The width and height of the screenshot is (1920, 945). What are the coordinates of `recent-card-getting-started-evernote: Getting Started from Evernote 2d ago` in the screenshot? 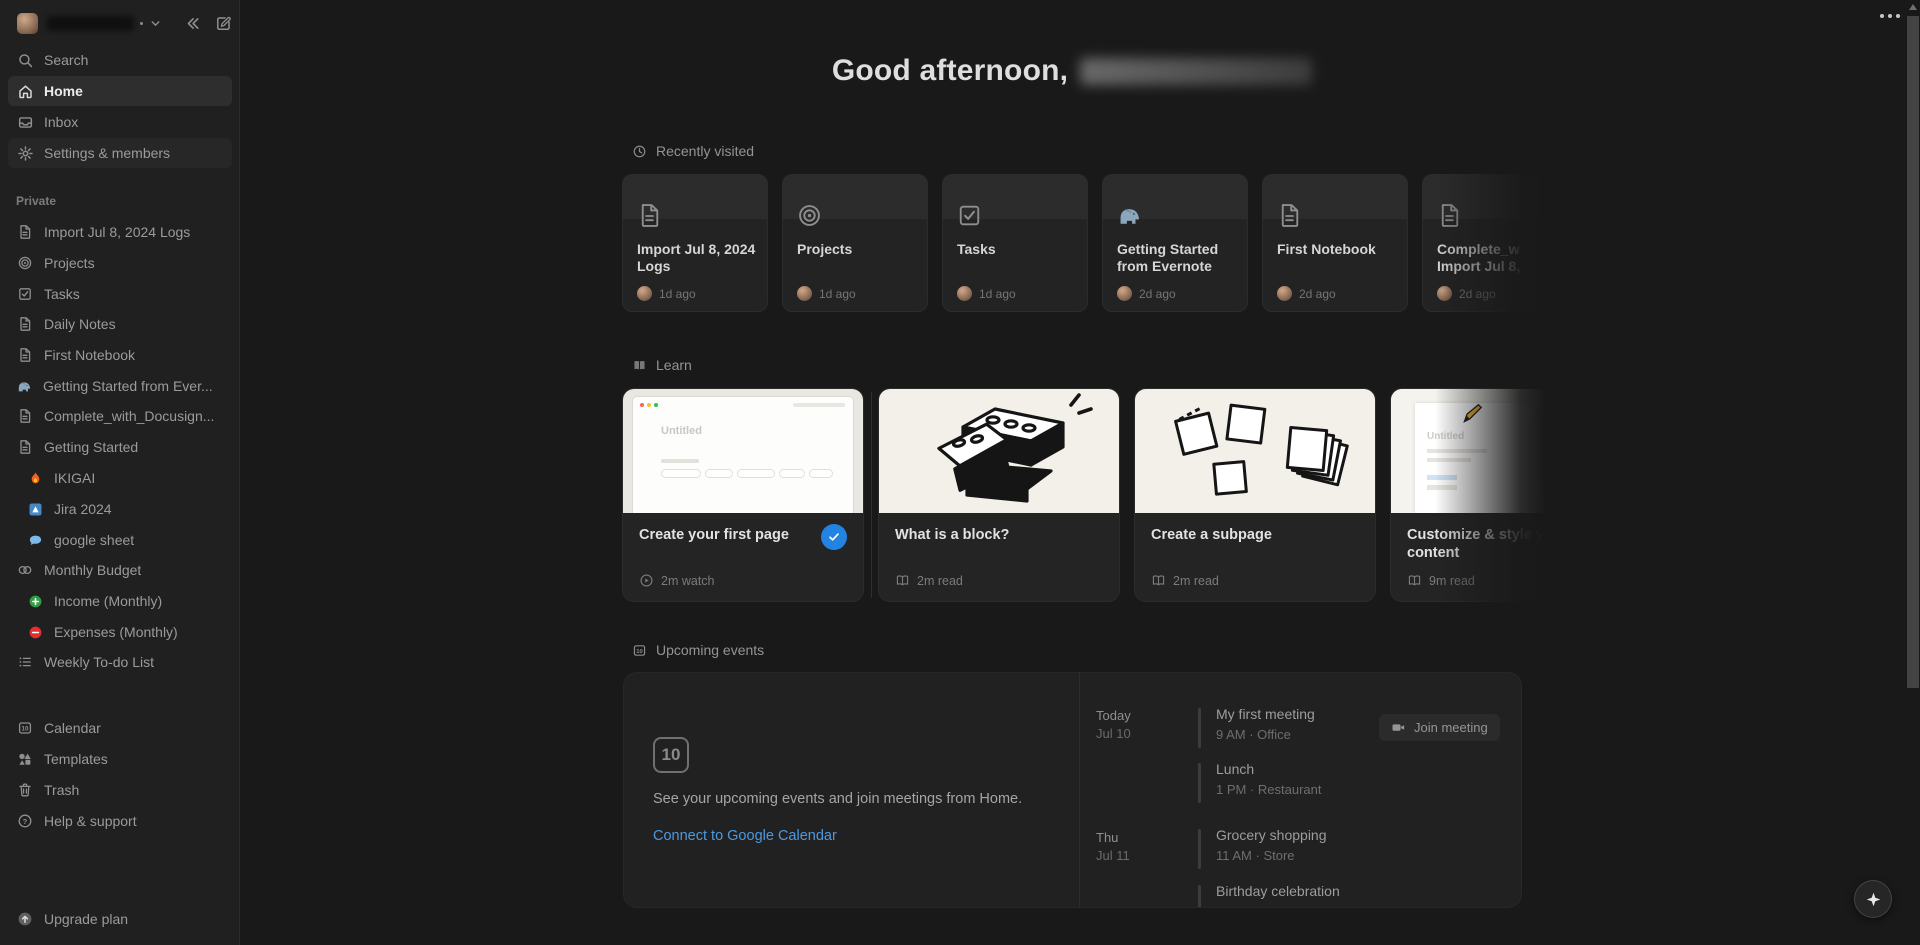 It's located at (1175, 243).